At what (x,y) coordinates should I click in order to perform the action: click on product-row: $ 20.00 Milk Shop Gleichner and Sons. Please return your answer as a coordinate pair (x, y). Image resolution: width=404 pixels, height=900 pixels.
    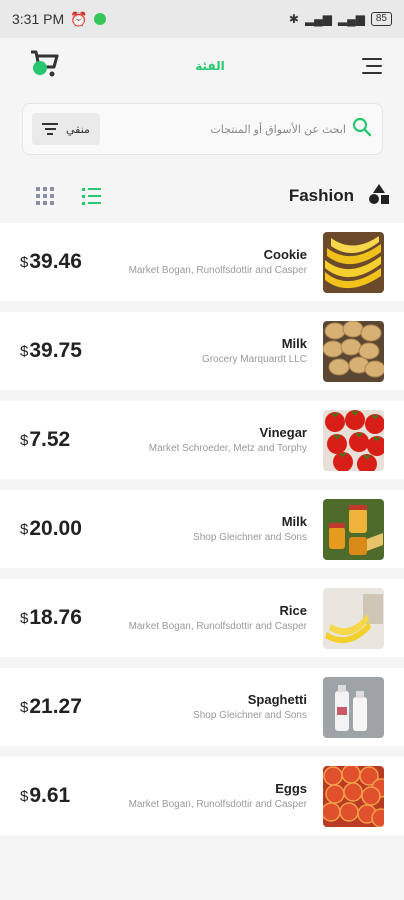
    Looking at the image, I should click on (202, 529).